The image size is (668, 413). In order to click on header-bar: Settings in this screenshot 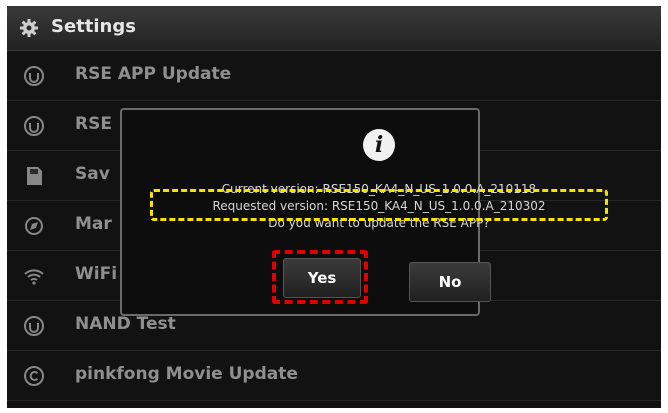, I will do `click(334, 28)`.